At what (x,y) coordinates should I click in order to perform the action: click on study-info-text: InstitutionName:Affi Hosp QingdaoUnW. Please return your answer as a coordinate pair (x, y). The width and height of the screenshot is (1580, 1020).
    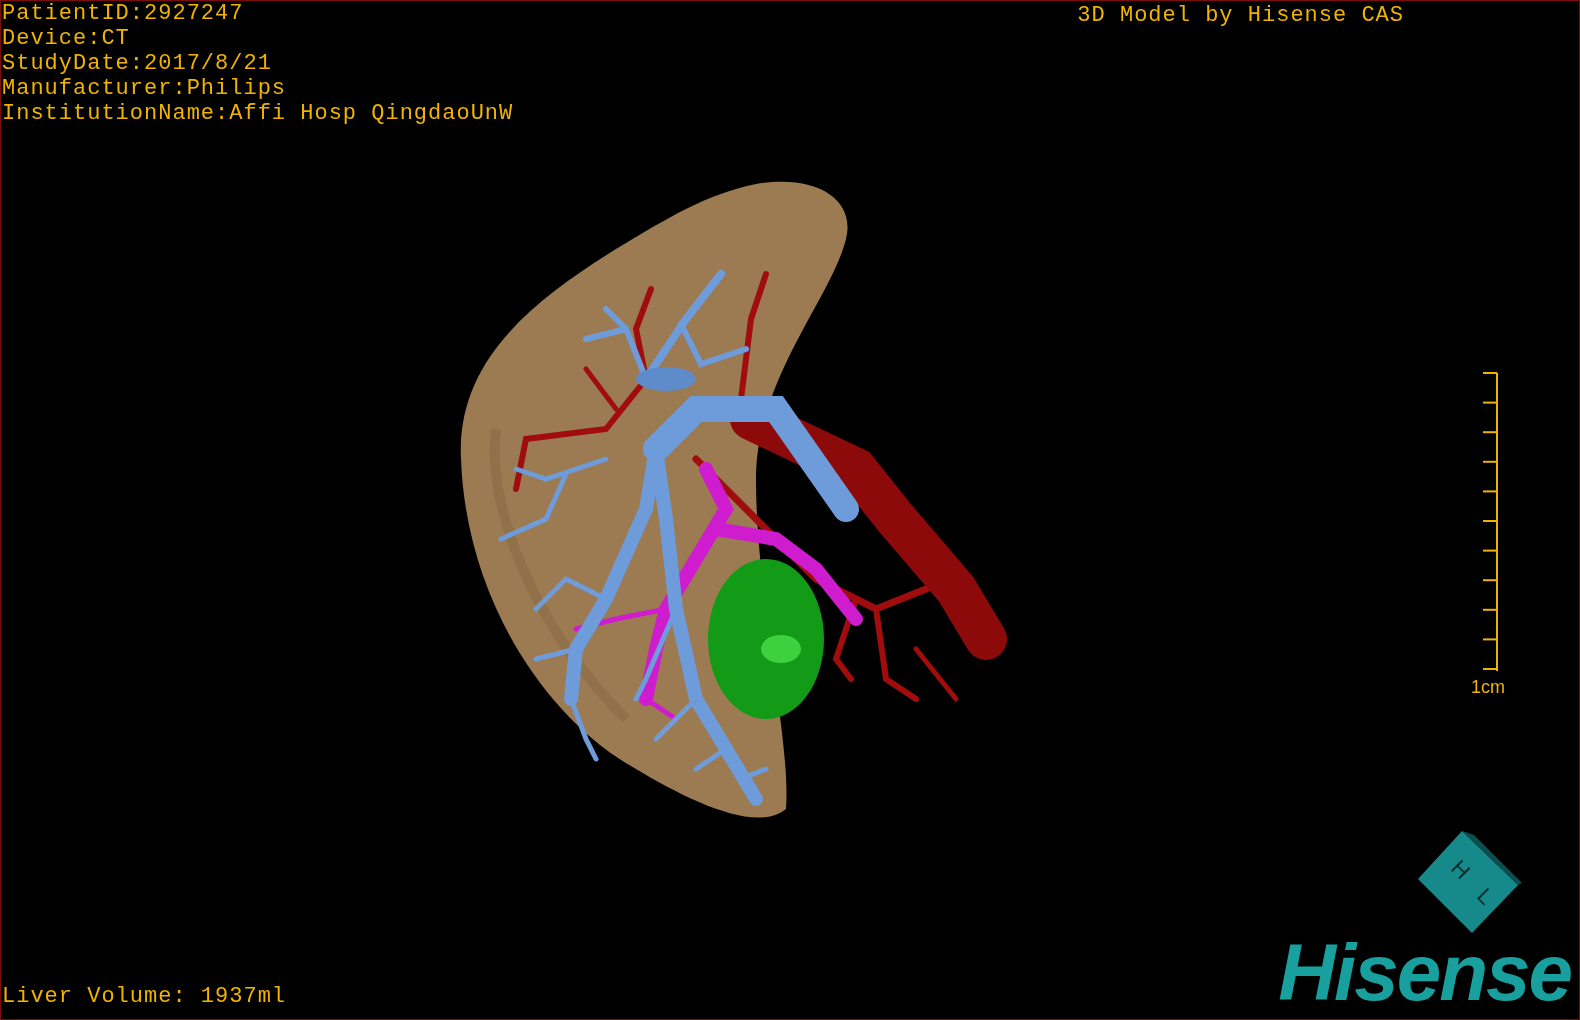
    Looking at the image, I should click on (258, 113).